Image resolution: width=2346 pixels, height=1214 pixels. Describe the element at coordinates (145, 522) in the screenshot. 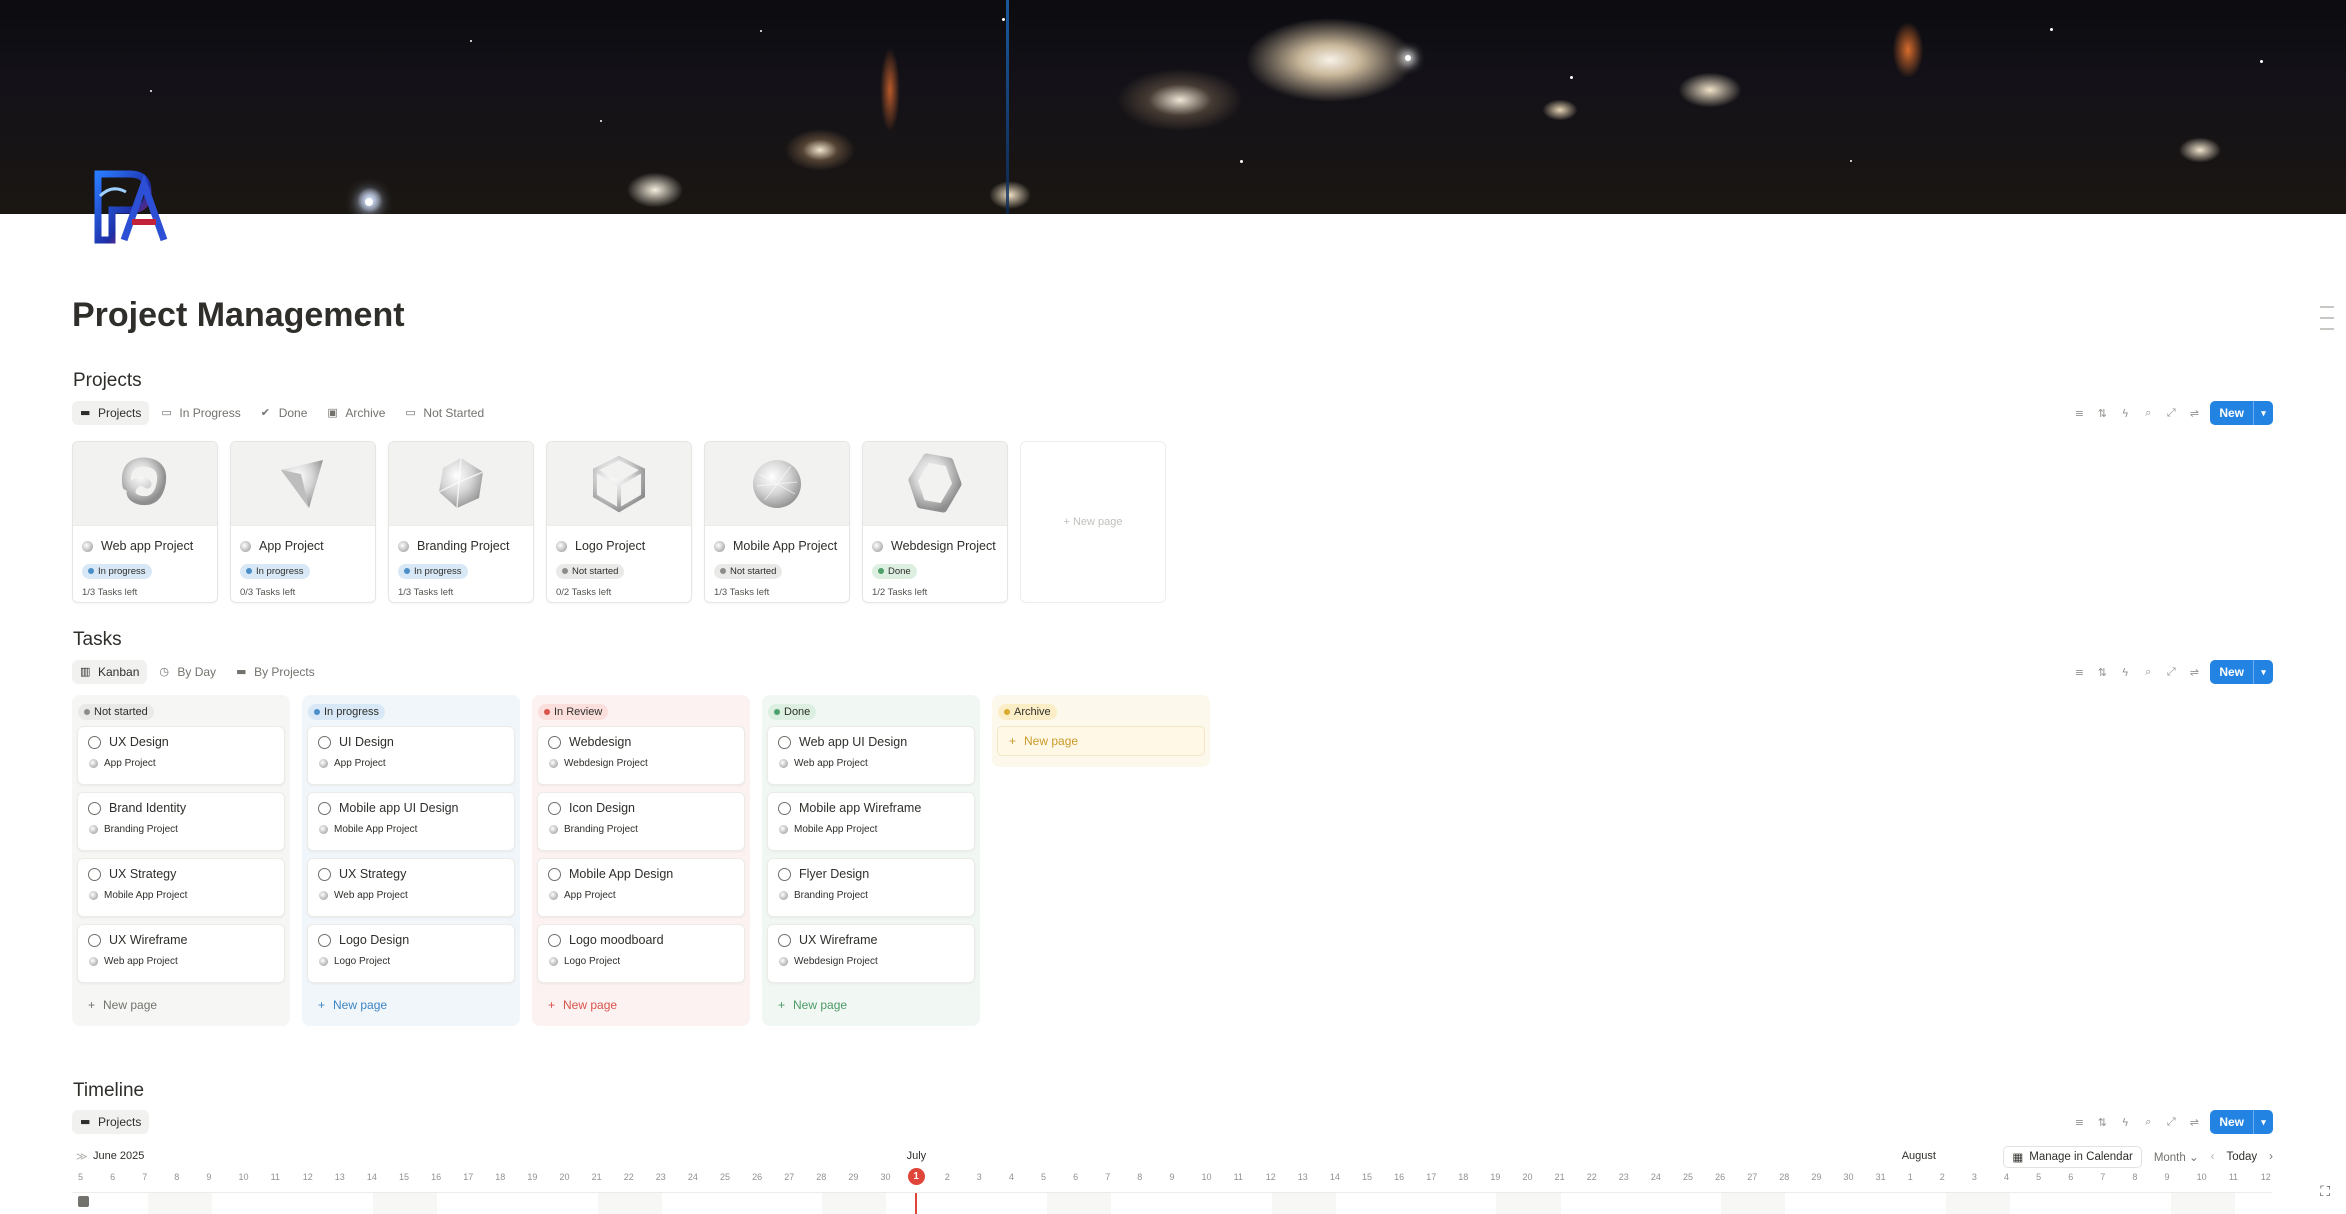

I see `project-card: Web app Project In progress 1/3 Tasks left` at that location.